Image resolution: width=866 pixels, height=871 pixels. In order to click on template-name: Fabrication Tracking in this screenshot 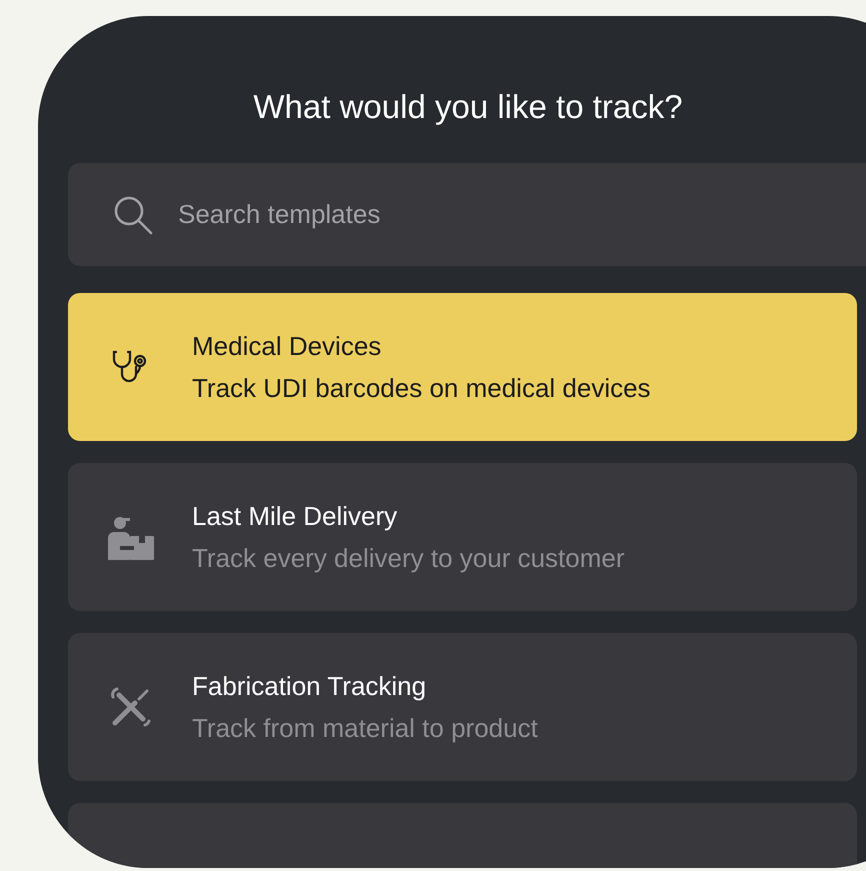, I will do `click(310, 687)`.